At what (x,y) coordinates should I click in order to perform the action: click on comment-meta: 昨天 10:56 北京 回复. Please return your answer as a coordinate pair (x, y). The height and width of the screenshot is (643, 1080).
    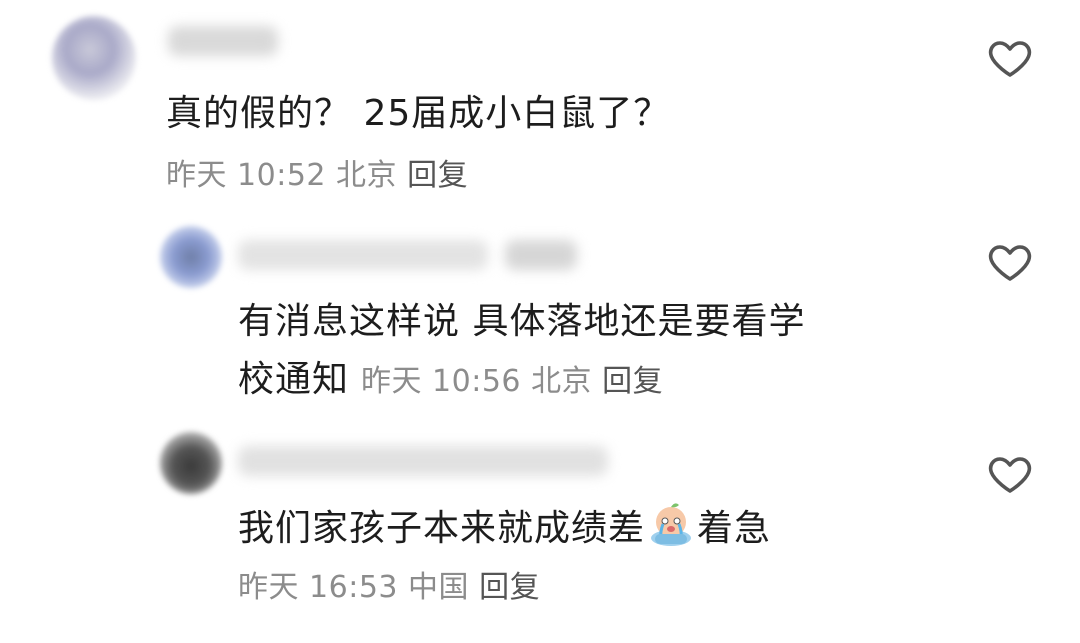
    Looking at the image, I should click on (512, 381).